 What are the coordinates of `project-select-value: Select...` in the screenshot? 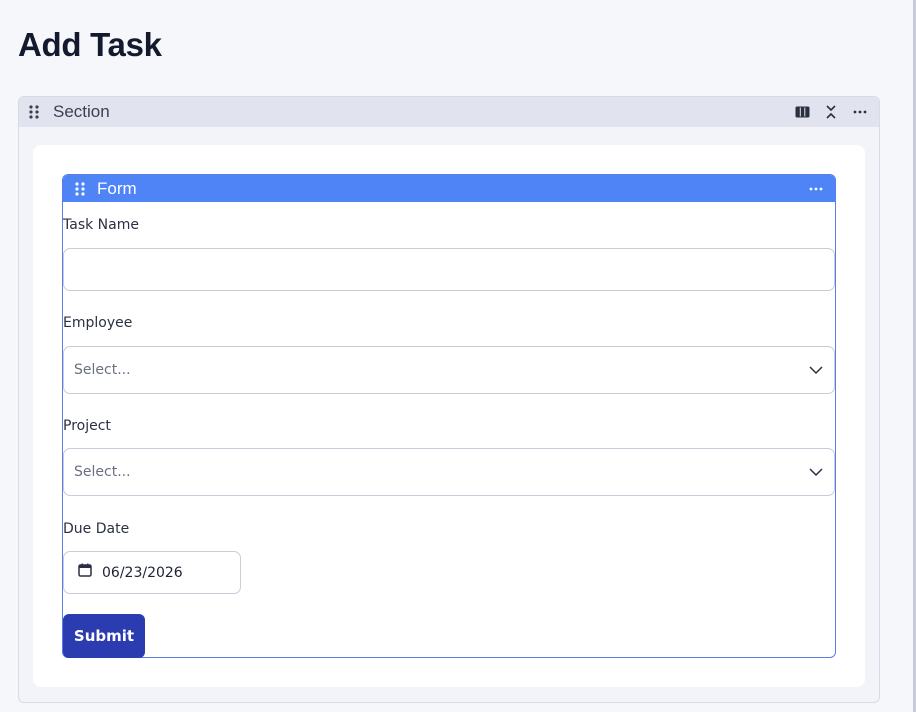 It's located at (102, 472).